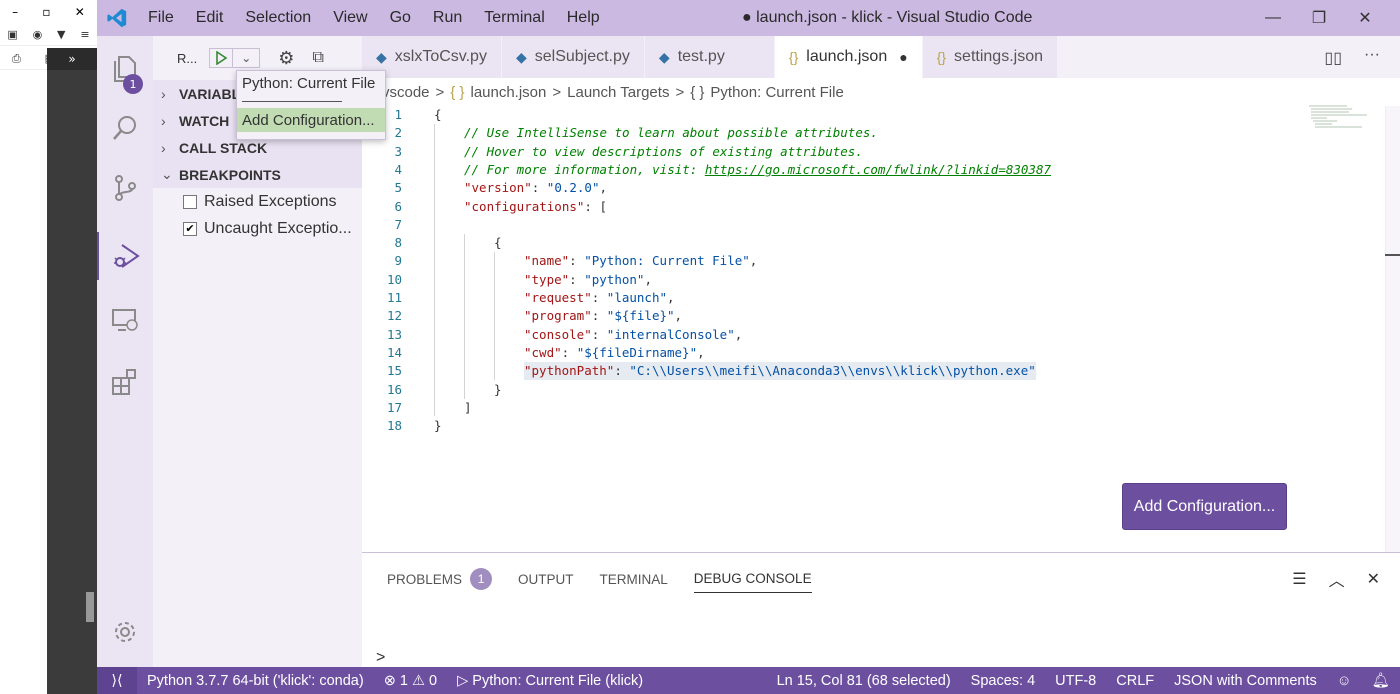 This screenshot has width=1400, height=694. What do you see at coordinates (380, 658) in the screenshot?
I see `console-prompt: >` at bounding box center [380, 658].